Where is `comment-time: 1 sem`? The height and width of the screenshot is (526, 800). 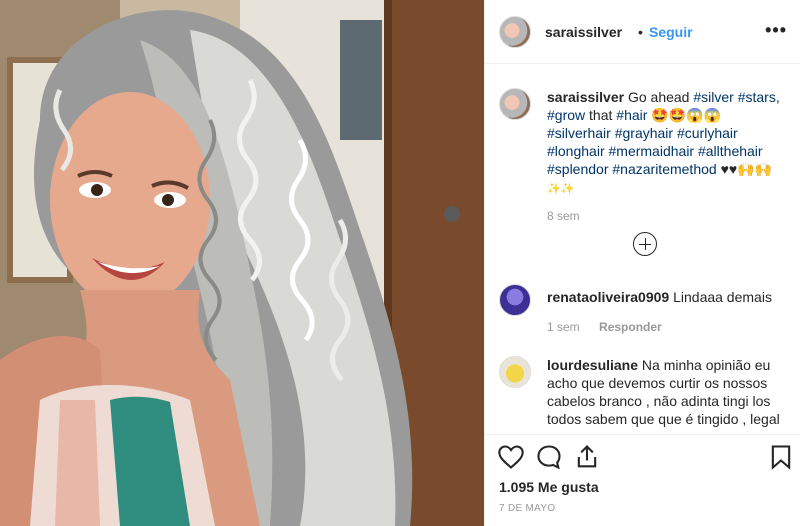 comment-time: 1 sem is located at coordinates (563, 327).